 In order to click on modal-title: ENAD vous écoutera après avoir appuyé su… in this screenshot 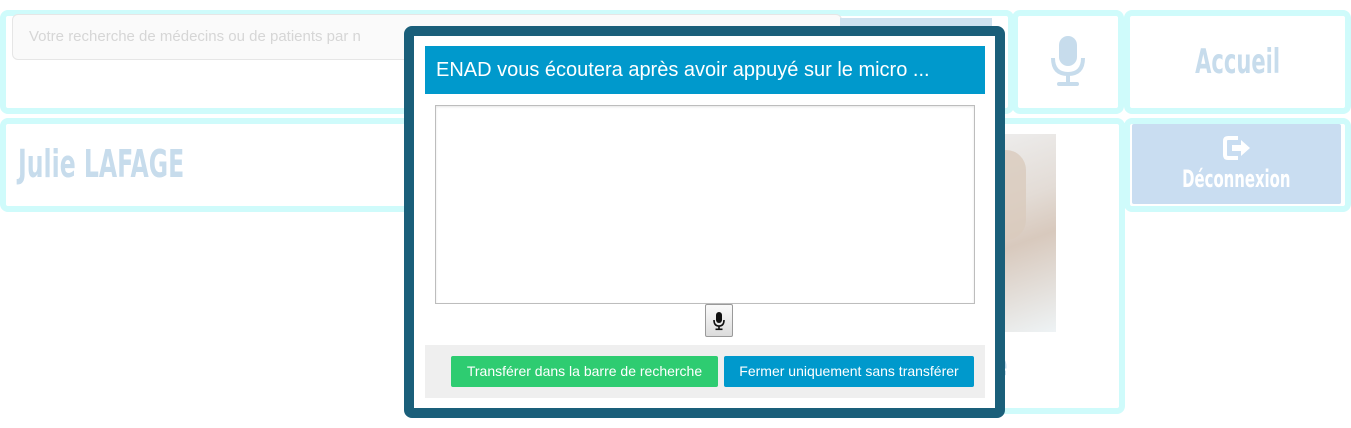, I will do `click(705, 70)`.